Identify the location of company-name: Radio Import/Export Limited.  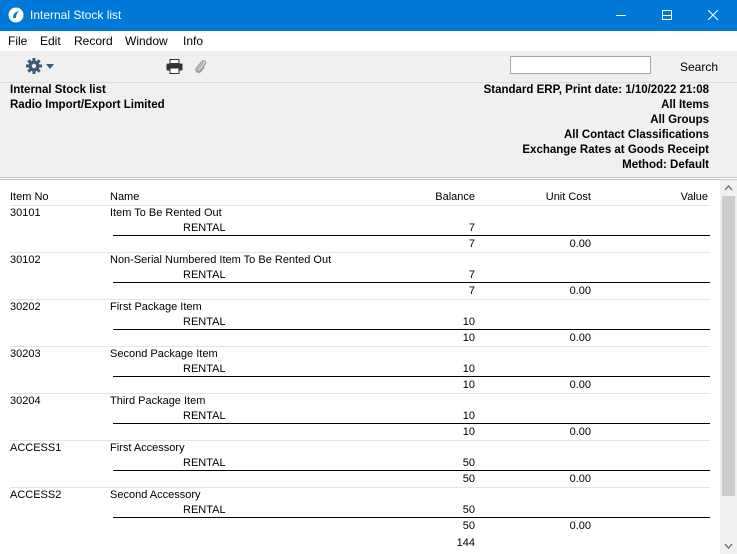
(87, 105).